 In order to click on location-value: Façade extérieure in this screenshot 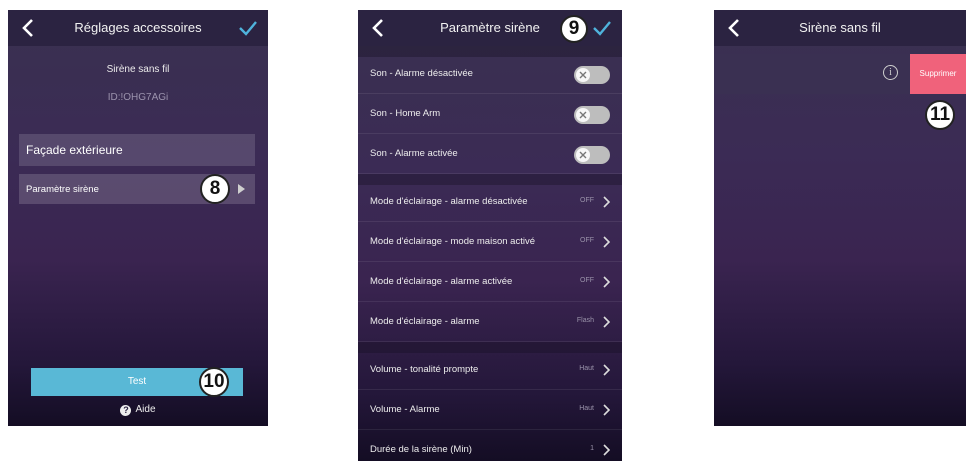, I will do `click(74, 150)`.